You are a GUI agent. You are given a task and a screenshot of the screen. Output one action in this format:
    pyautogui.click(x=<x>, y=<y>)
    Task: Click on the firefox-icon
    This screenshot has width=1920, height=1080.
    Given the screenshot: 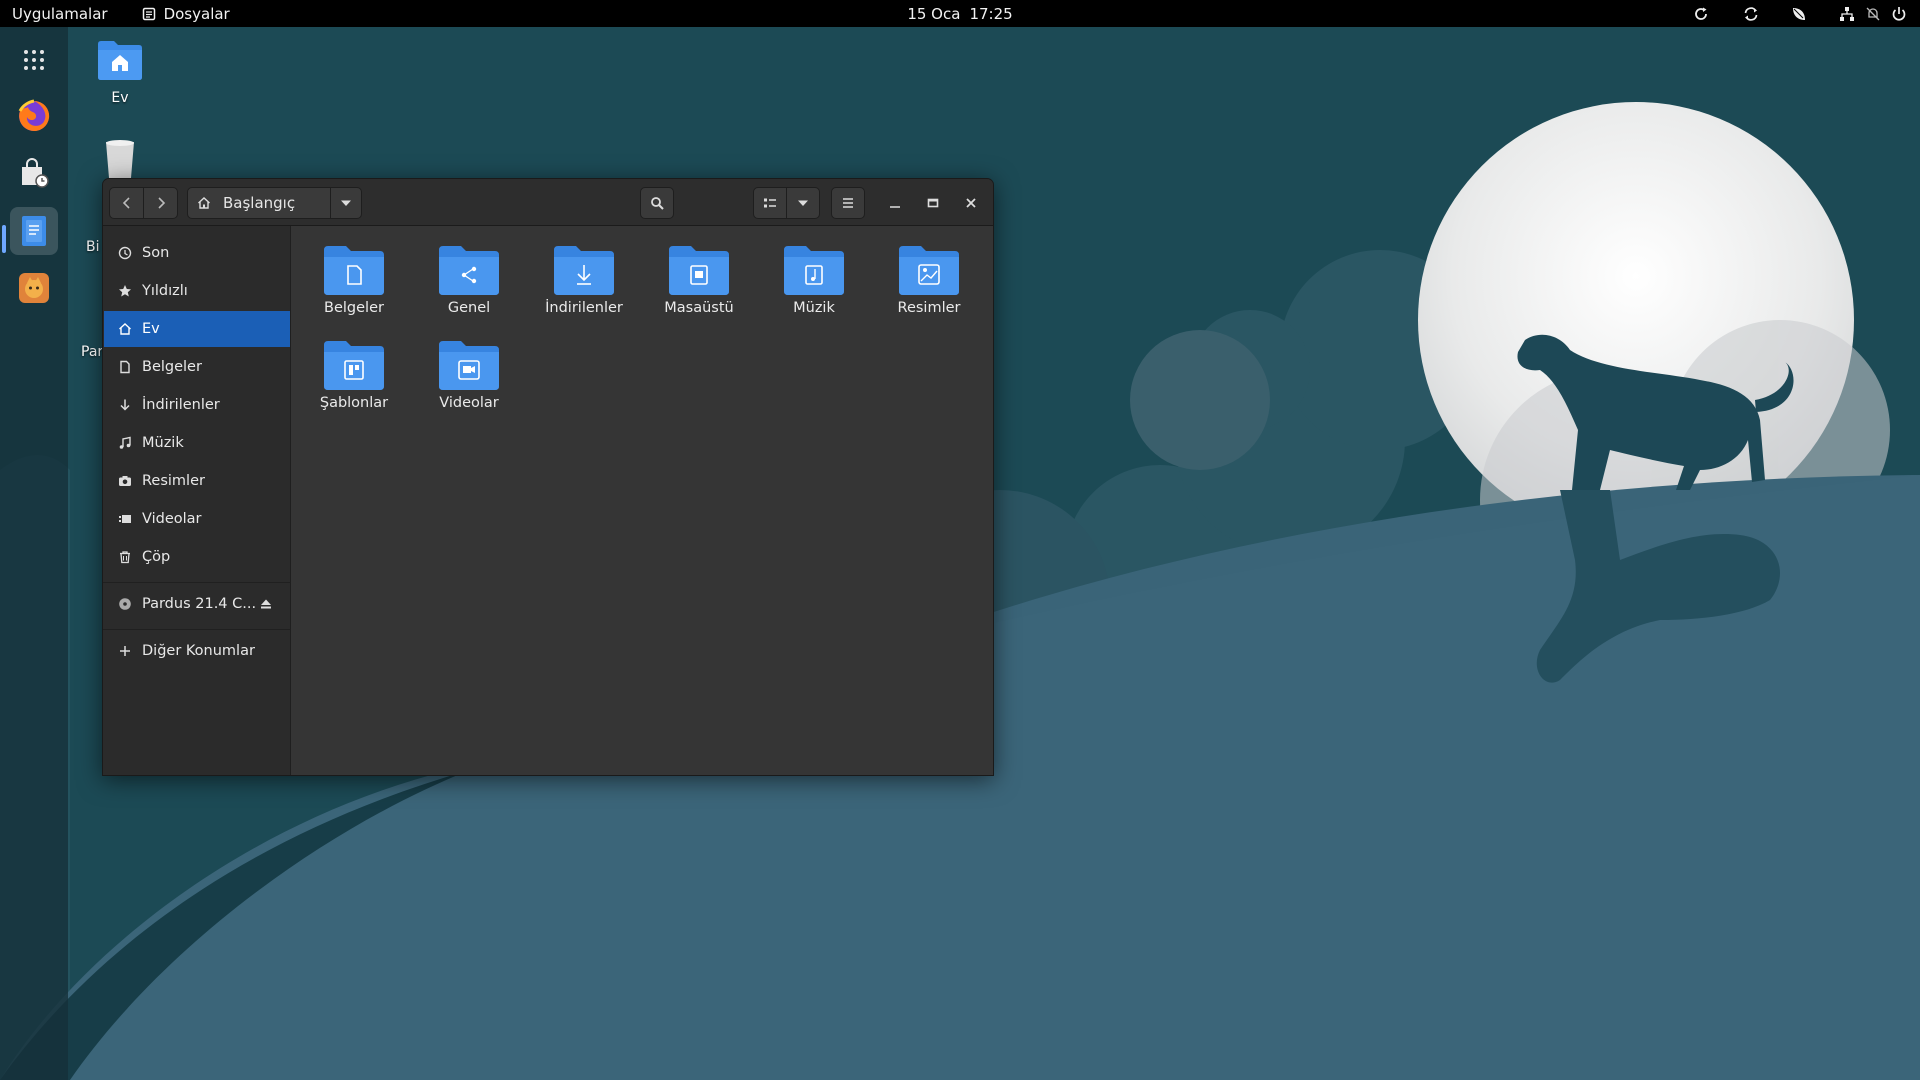 What is the action you would take?
    pyautogui.click(x=34, y=116)
    